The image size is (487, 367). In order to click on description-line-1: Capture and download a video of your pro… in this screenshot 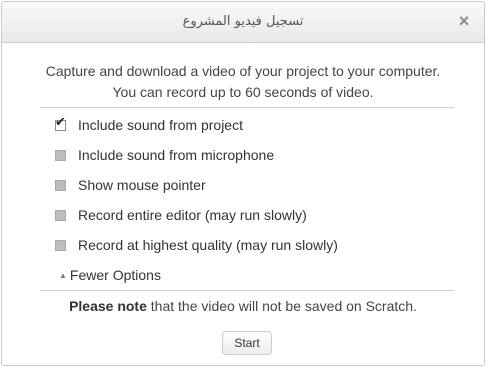, I will do `click(243, 71)`.